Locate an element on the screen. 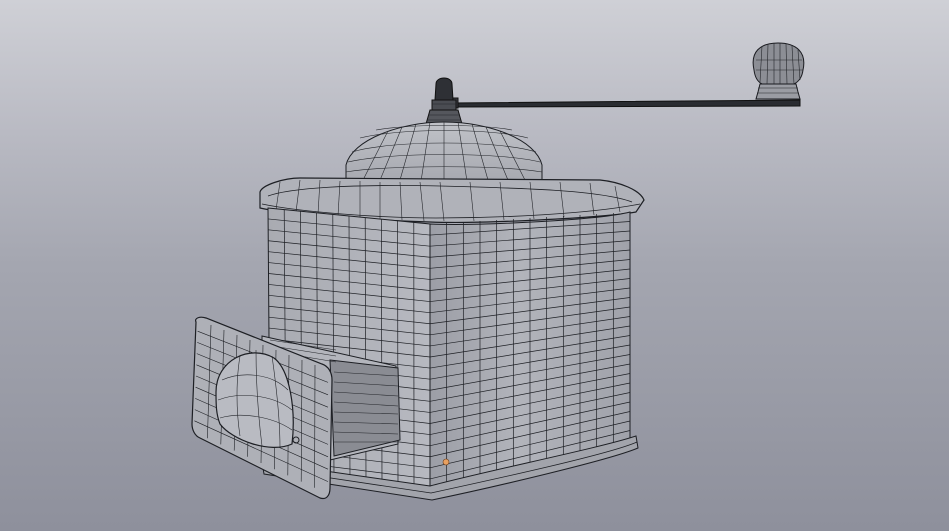 The width and height of the screenshot is (949, 531). crank-handle is located at coordinates (620, 103).